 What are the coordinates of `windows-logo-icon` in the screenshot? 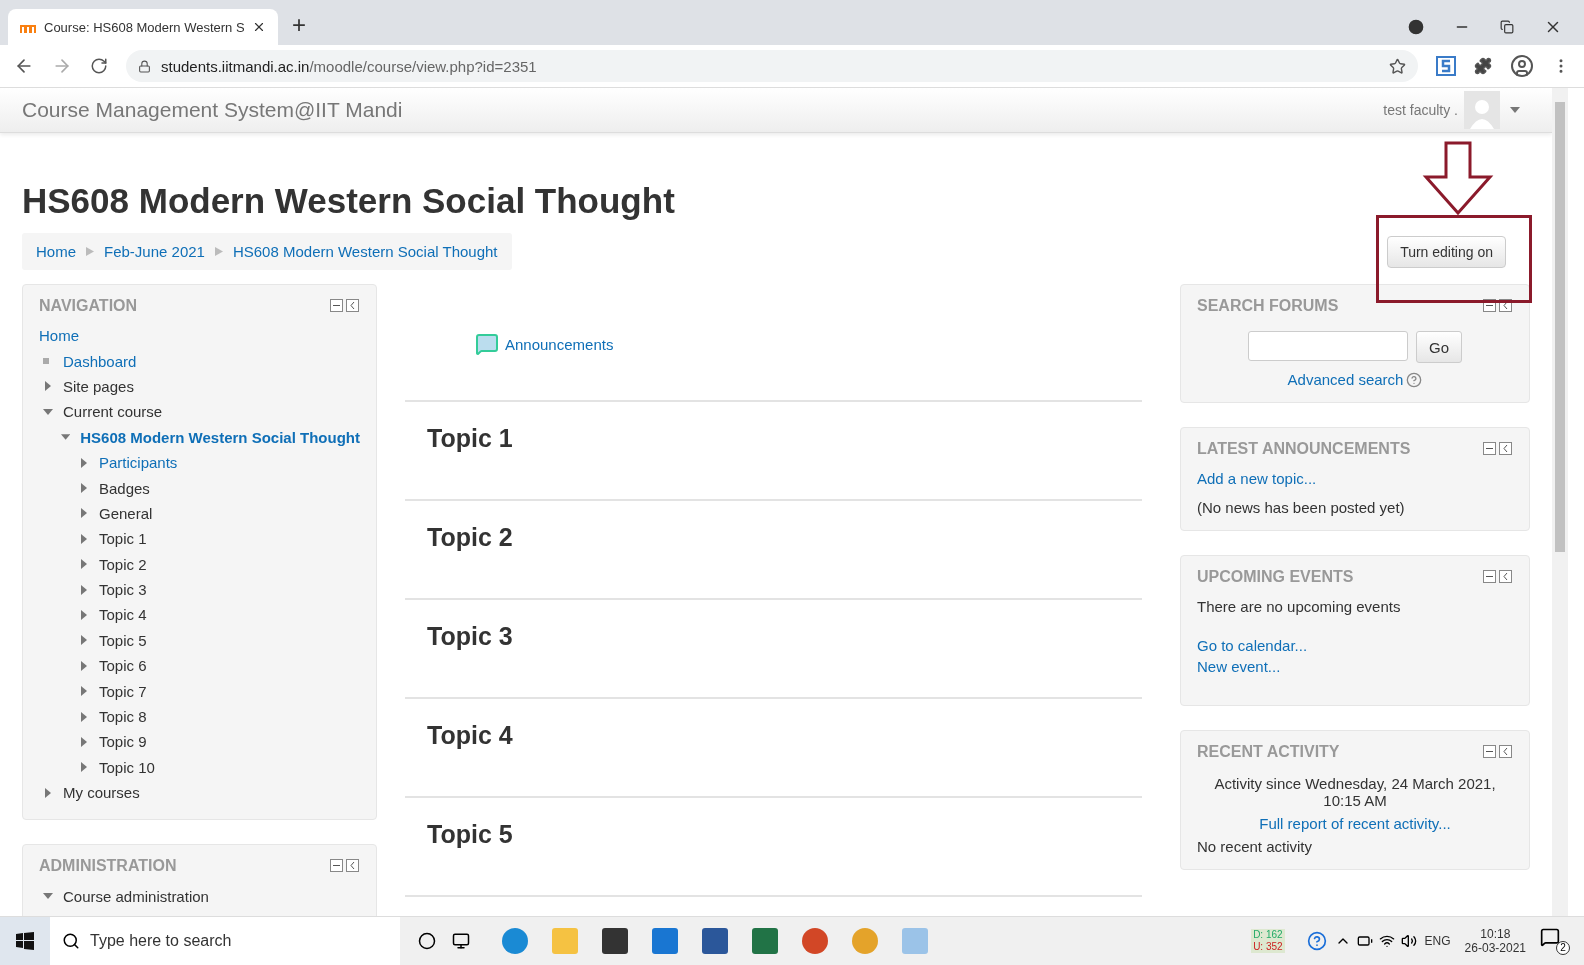 It's located at (25, 941).